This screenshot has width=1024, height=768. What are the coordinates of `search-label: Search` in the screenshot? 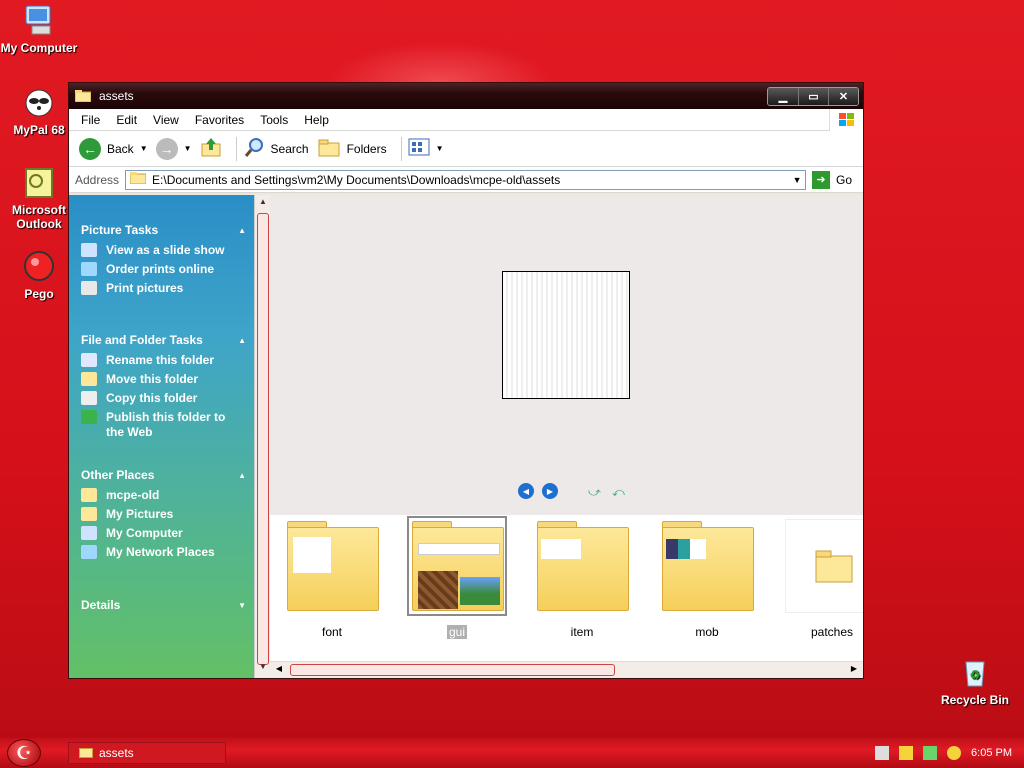 It's located at (289, 148).